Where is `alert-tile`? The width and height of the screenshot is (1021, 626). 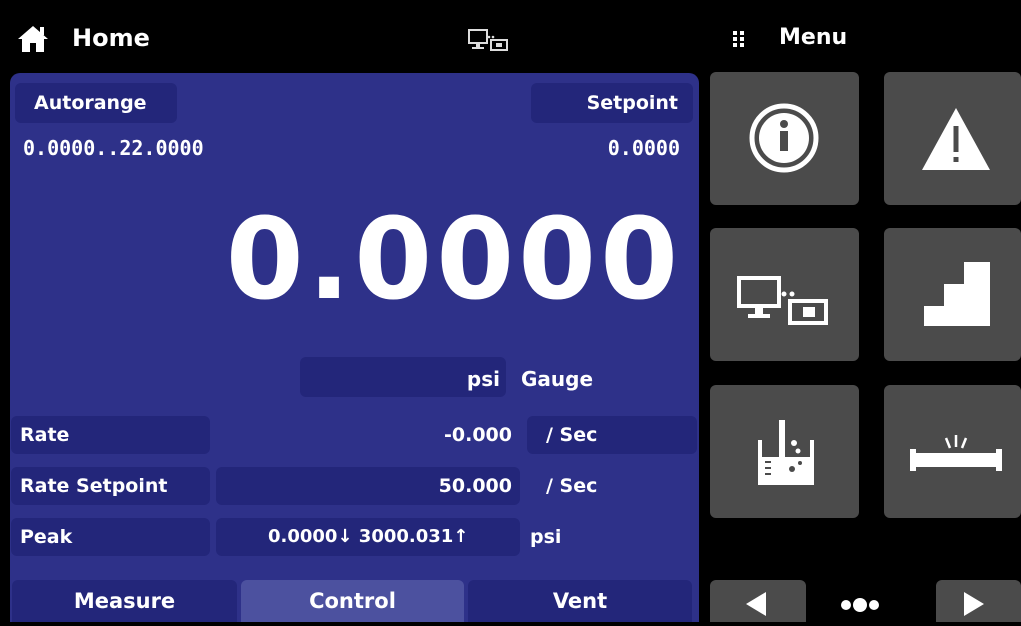 alert-tile is located at coordinates (952, 138).